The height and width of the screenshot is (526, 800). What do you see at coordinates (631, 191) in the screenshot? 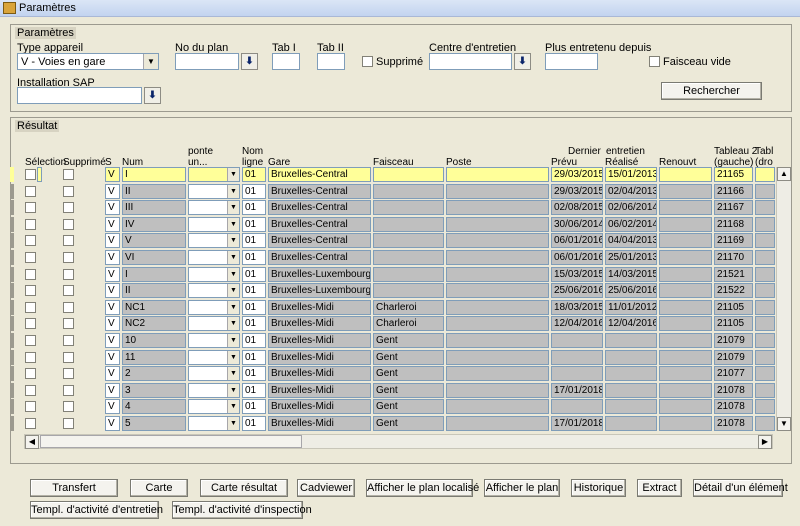
I see `cell-realise: 02/04/2013` at bounding box center [631, 191].